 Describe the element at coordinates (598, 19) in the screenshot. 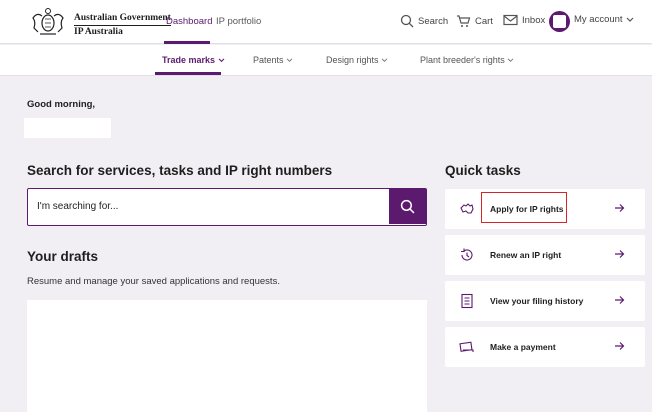

I see `my-account-label: My account` at that location.